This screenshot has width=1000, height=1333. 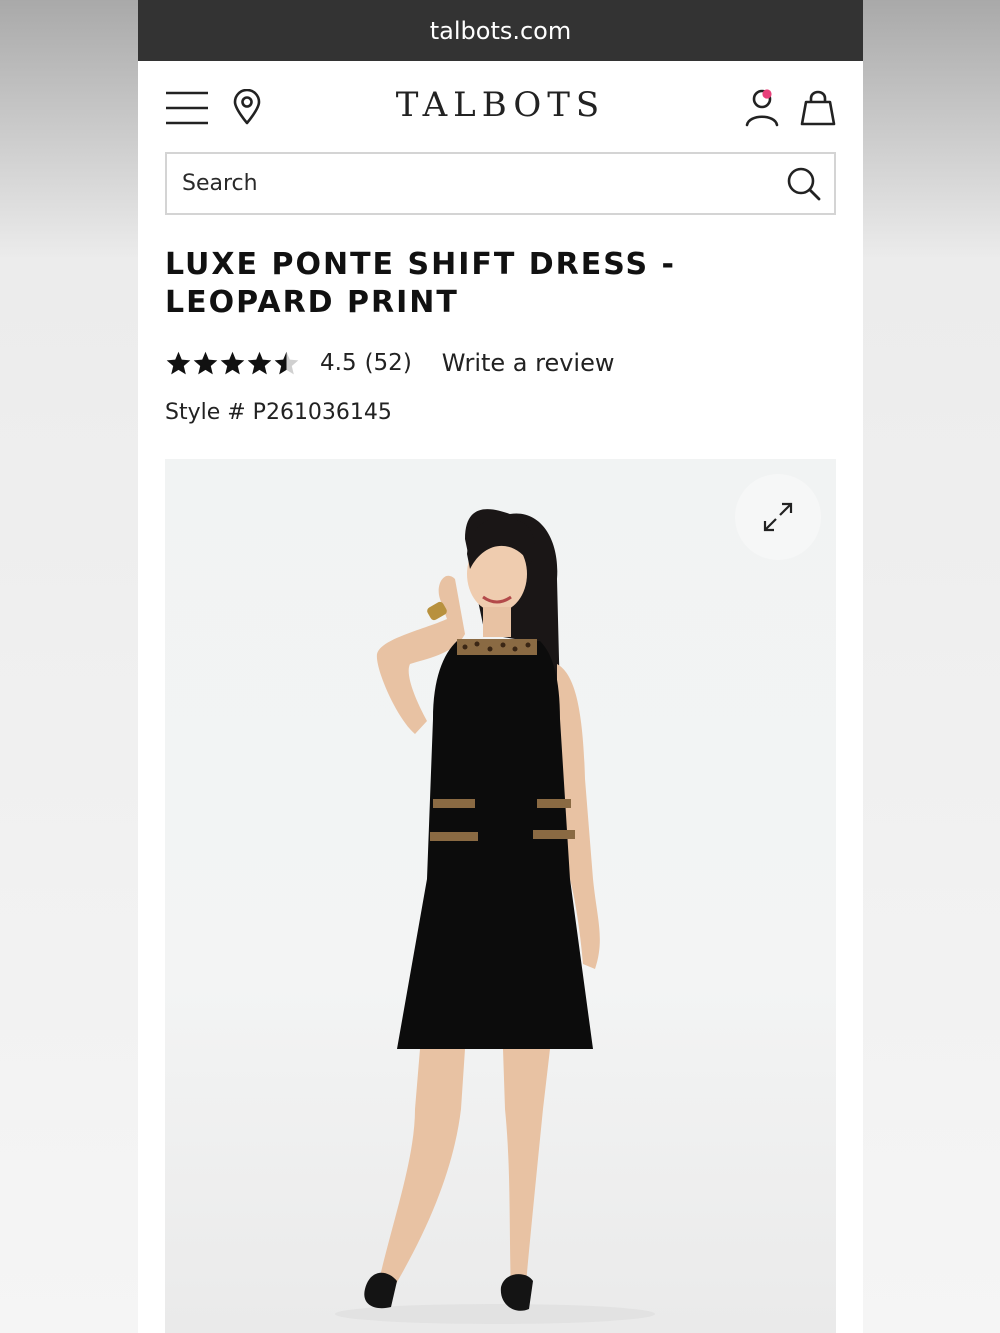 I want to click on search-bar, so click(x=500, y=183).